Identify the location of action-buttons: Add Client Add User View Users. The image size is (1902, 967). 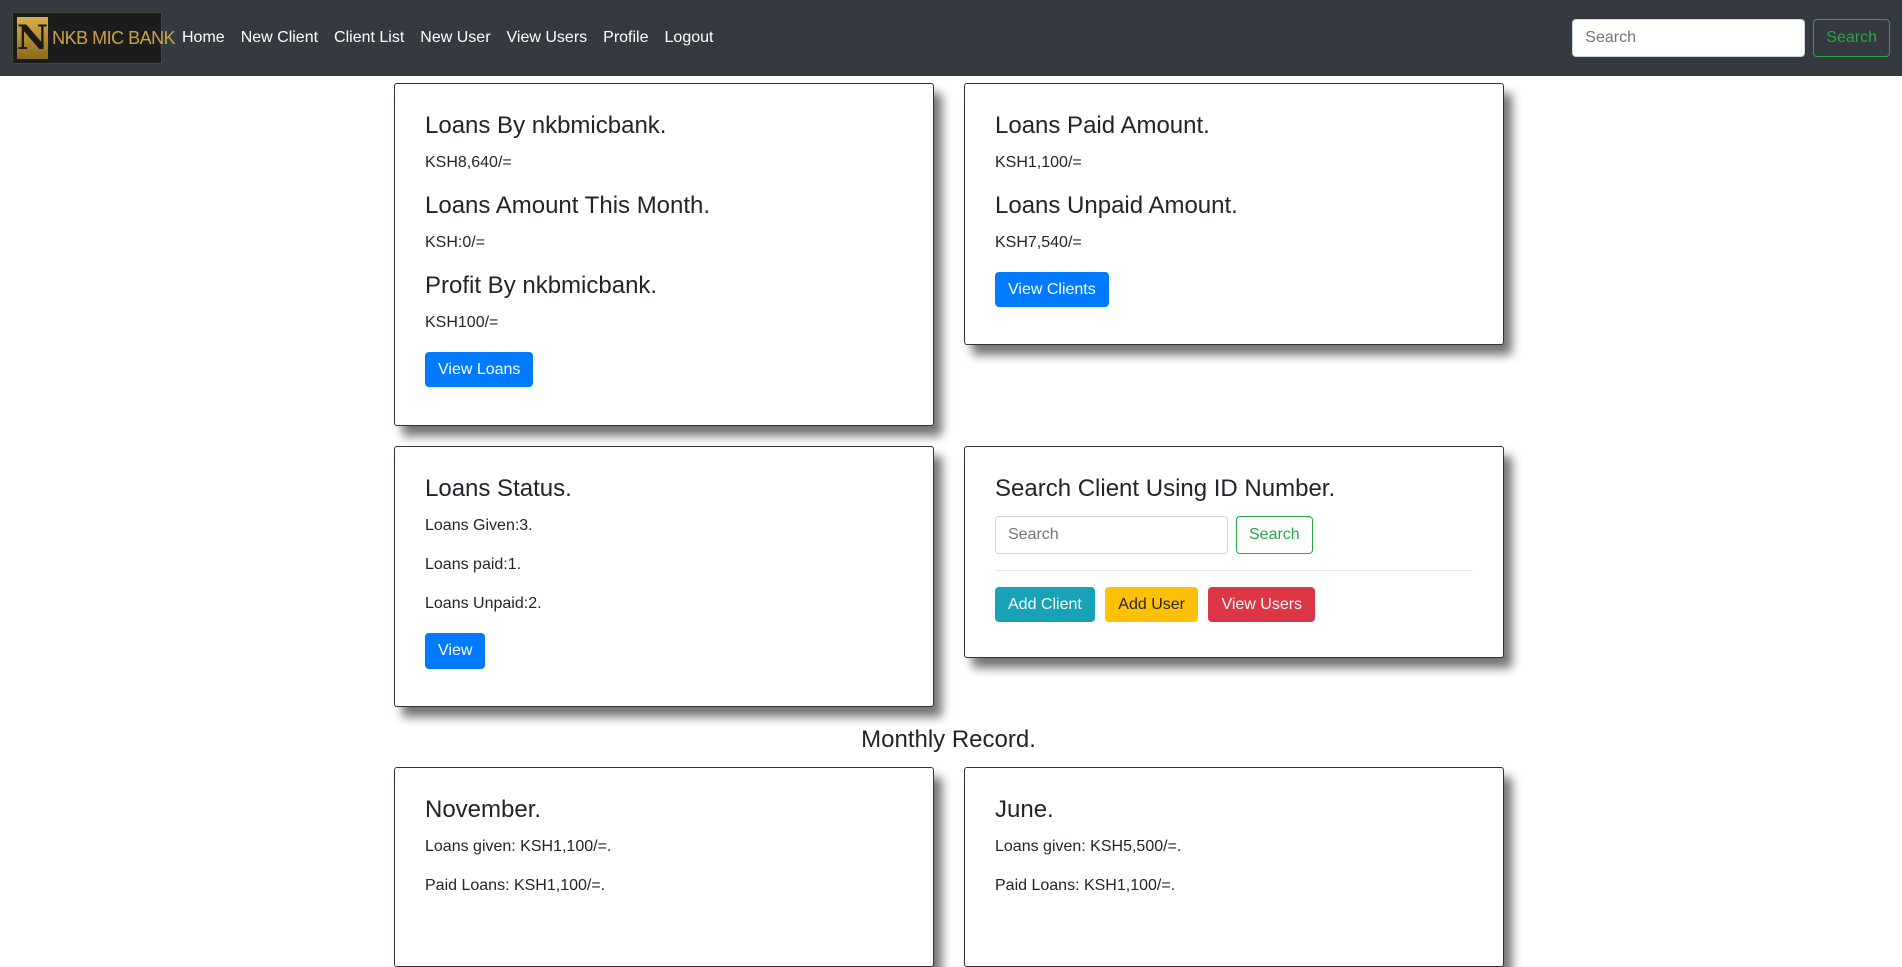
(1234, 604).